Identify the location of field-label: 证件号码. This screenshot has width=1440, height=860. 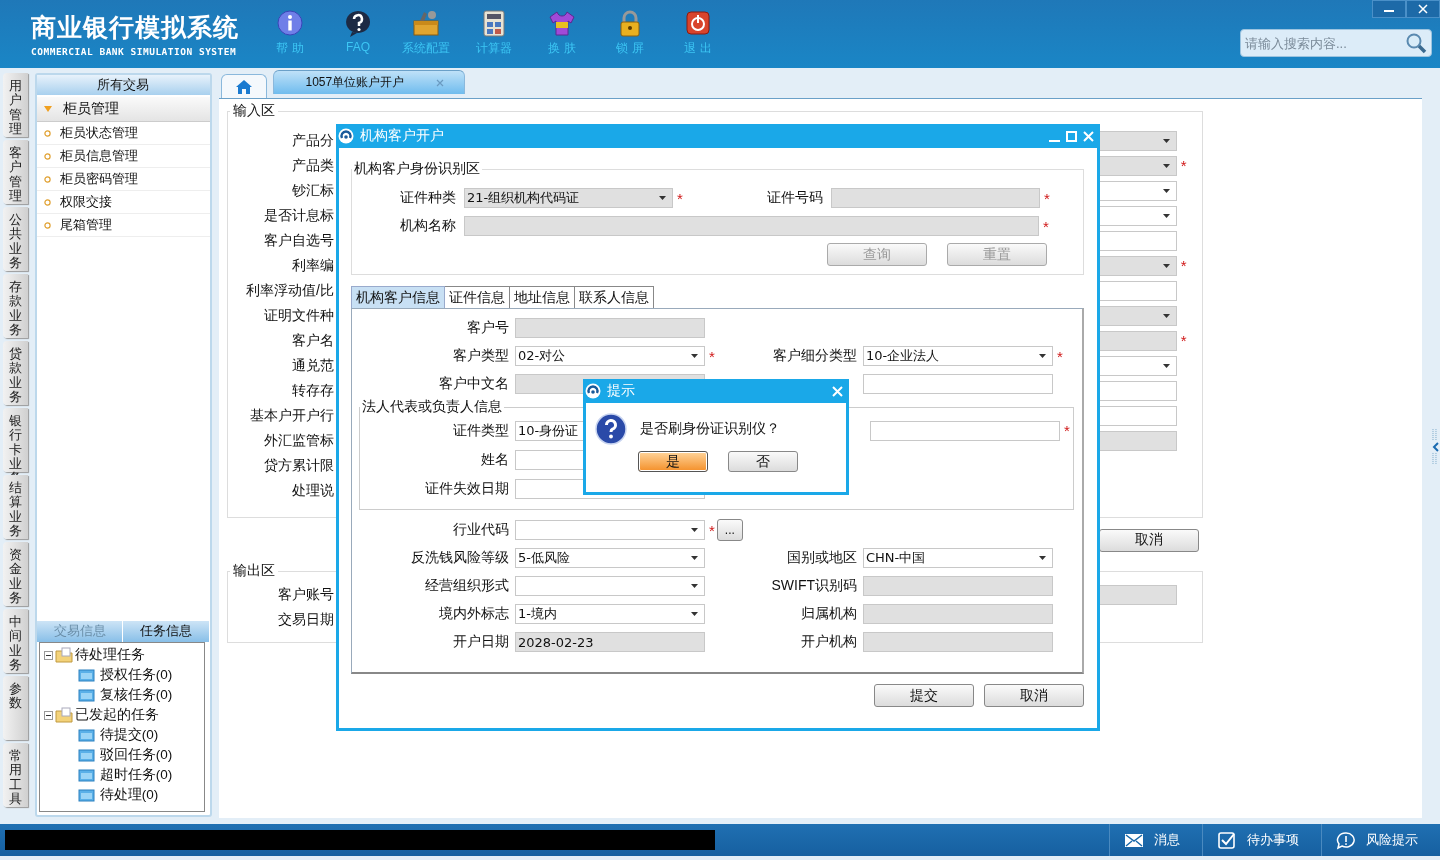
(795, 198).